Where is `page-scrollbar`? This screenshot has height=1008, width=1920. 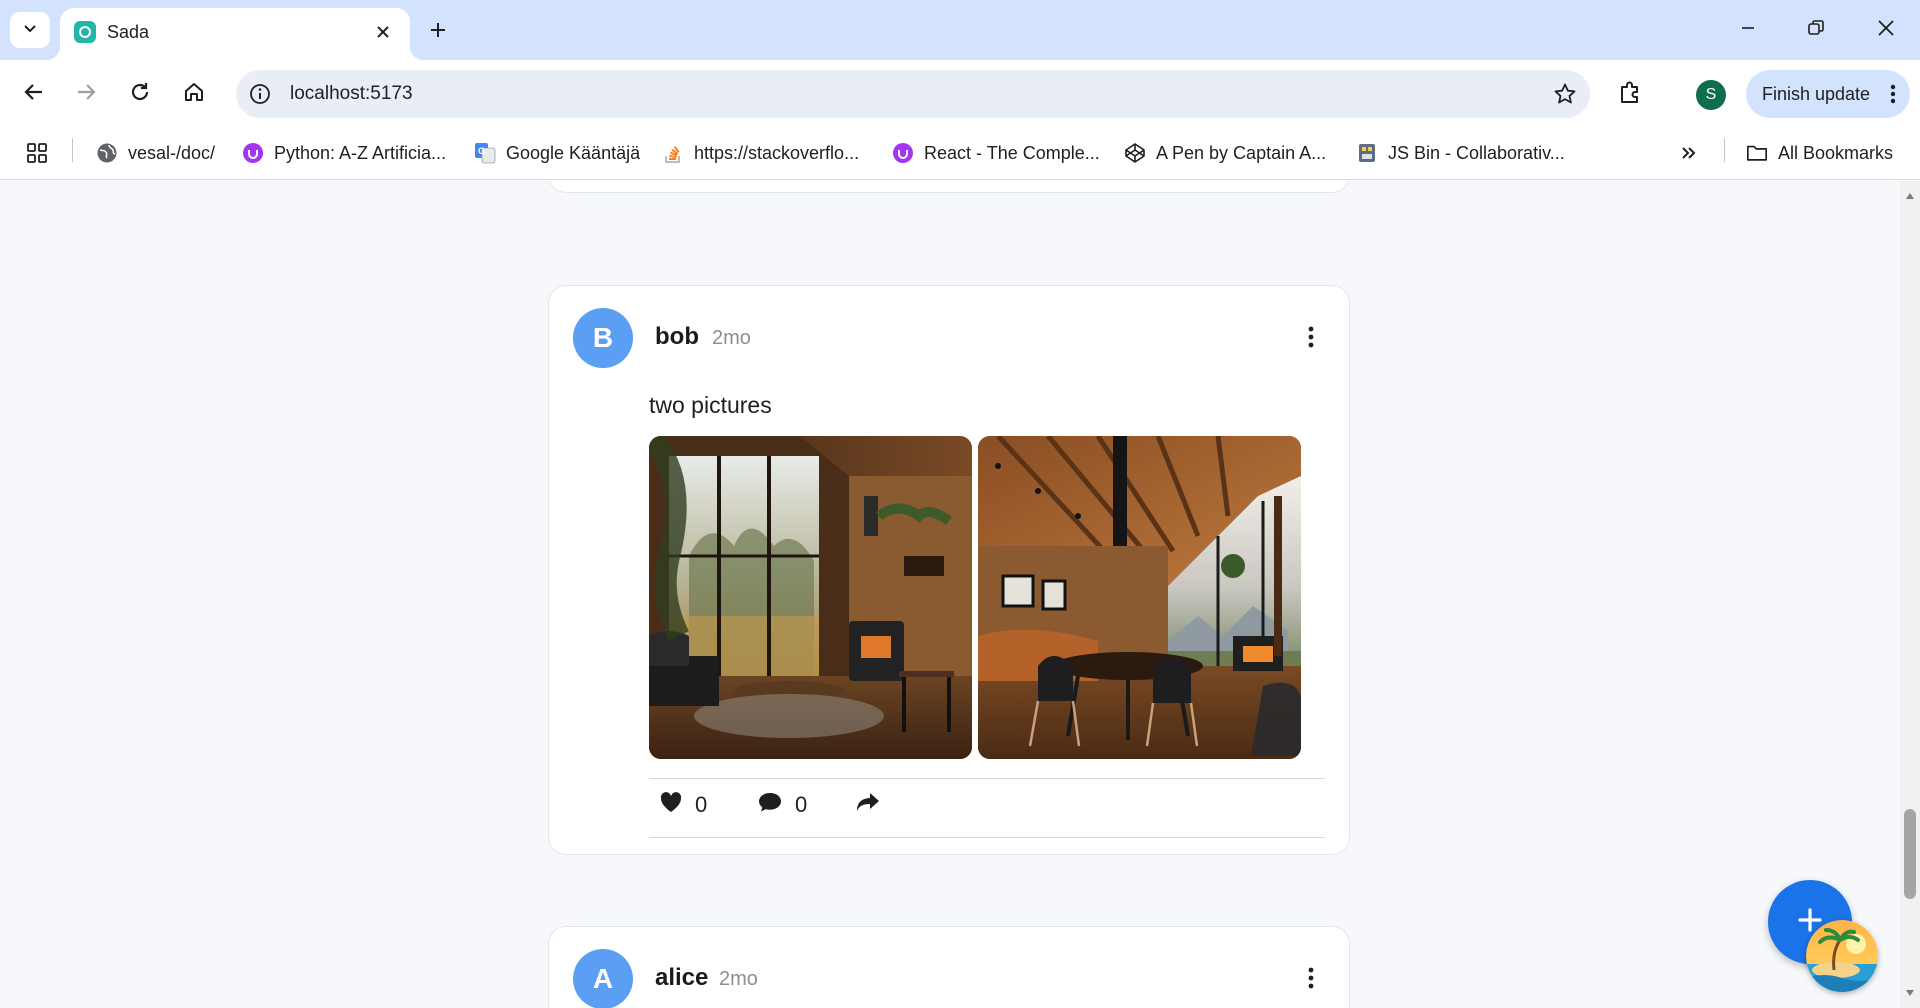 page-scrollbar is located at coordinates (1910, 594).